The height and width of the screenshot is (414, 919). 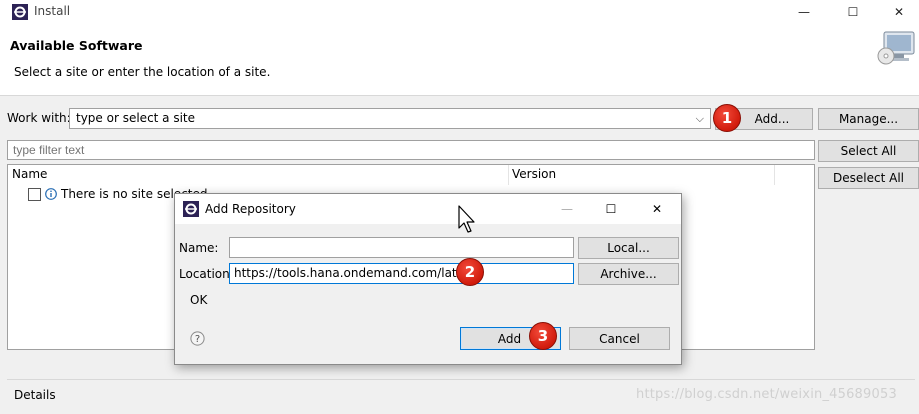 What do you see at coordinates (619, 338) in the screenshot?
I see `cancel-button: Cancel` at bounding box center [619, 338].